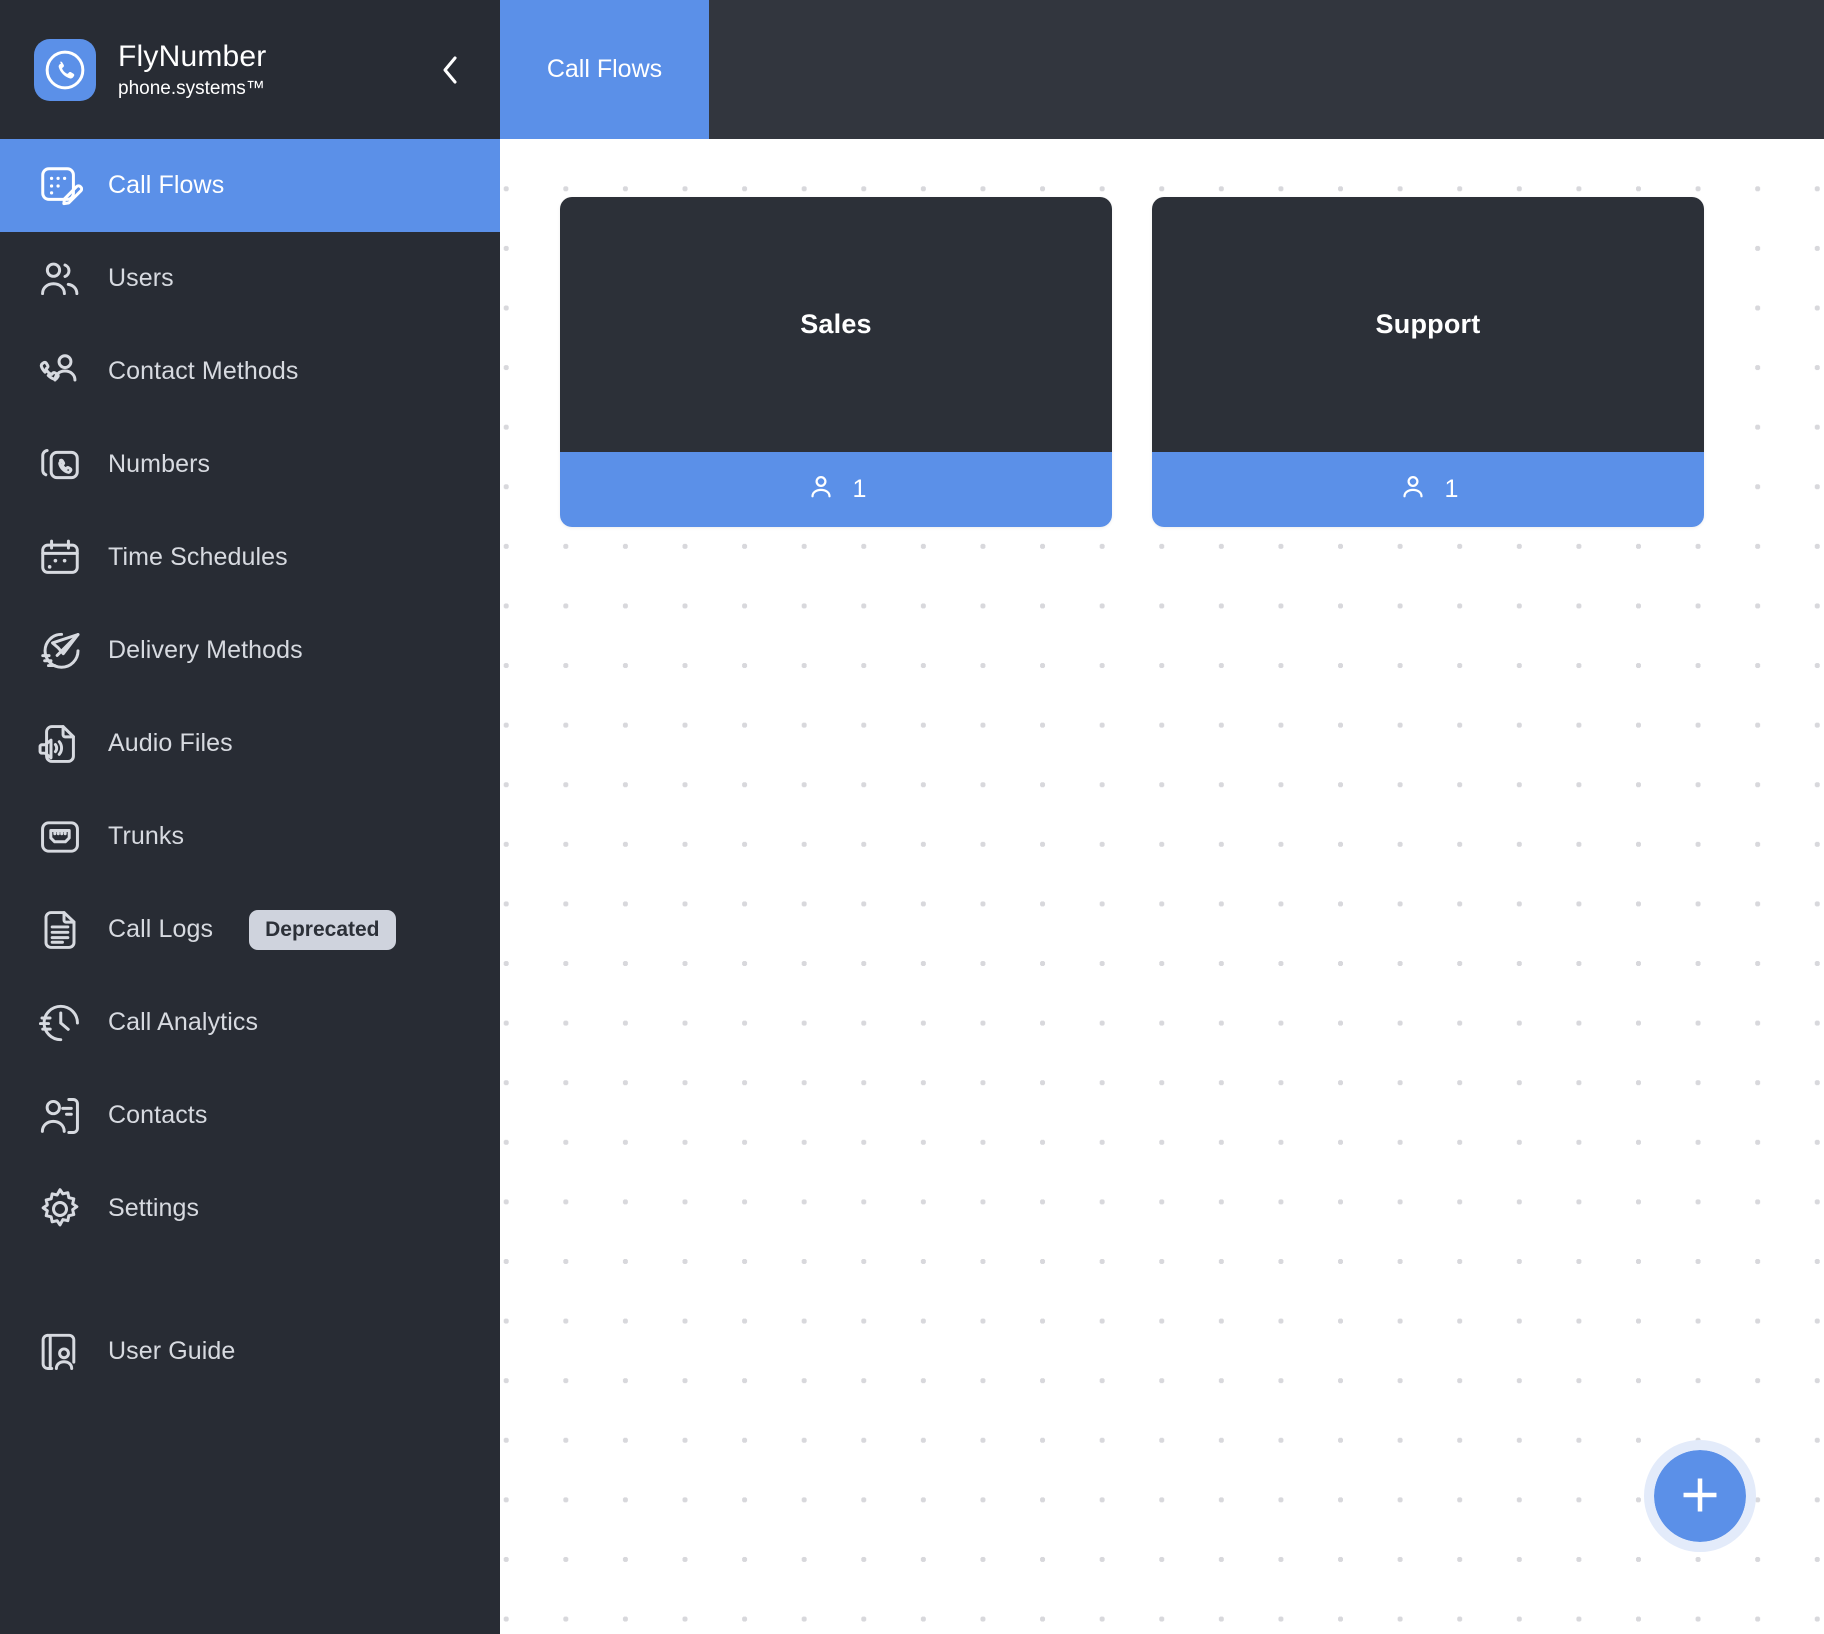 This screenshot has height=1634, width=1824. I want to click on sidebar-item-label: Contacts, so click(158, 1115).